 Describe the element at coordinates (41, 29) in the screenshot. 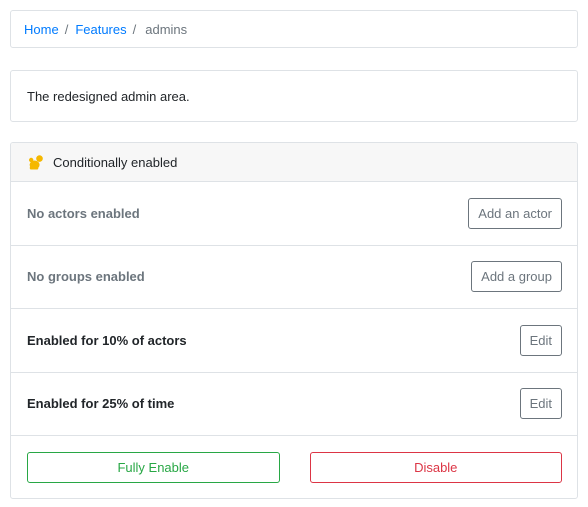

I see `breadcrumb-home-link: Home` at that location.